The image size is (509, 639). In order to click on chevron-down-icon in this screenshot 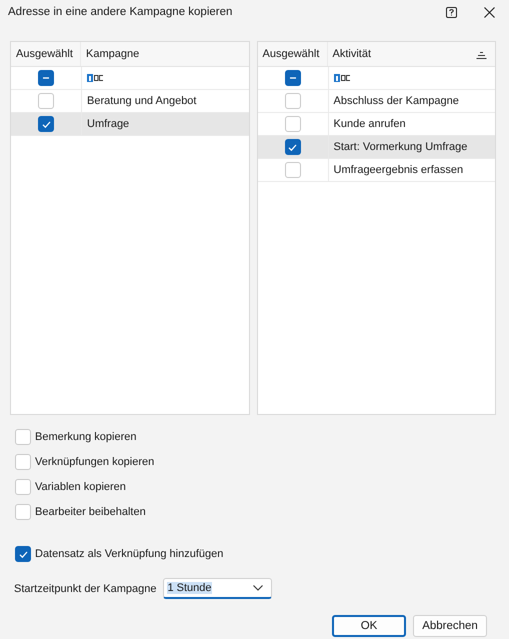, I will do `click(258, 588)`.